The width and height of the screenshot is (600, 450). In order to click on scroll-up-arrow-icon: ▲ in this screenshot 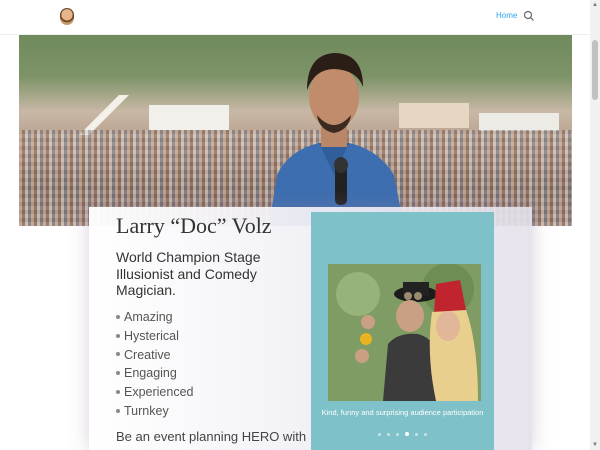, I will do `click(595, 5)`.